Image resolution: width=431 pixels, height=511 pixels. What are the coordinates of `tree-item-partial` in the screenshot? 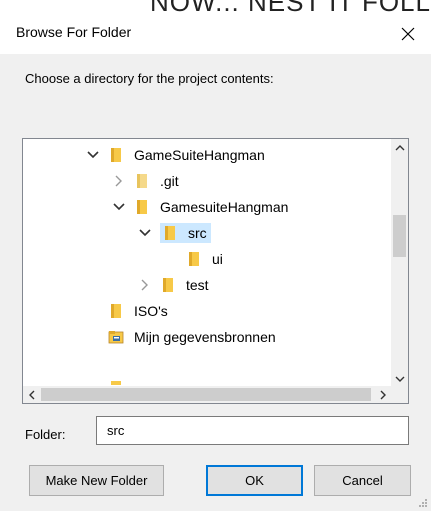 It's located at (121, 378).